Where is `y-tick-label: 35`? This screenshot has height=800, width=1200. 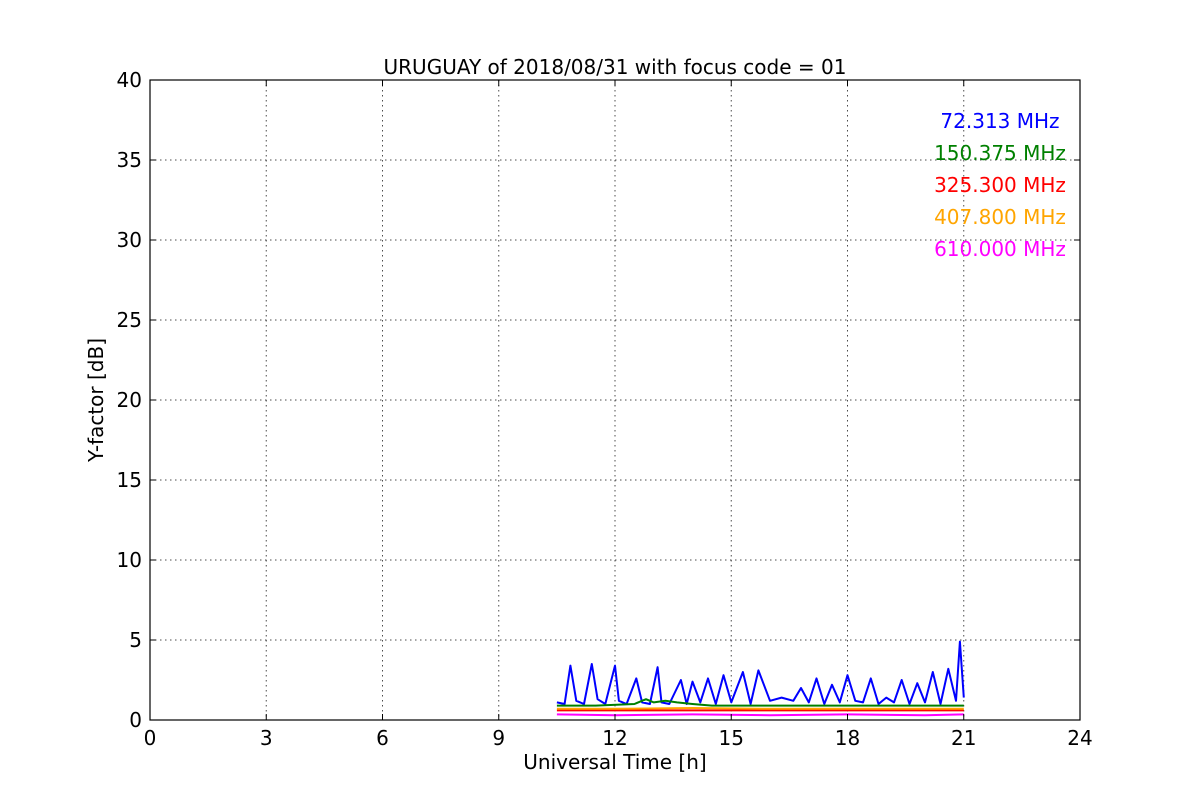 y-tick-label: 35 is located at coordinates (129, 160).